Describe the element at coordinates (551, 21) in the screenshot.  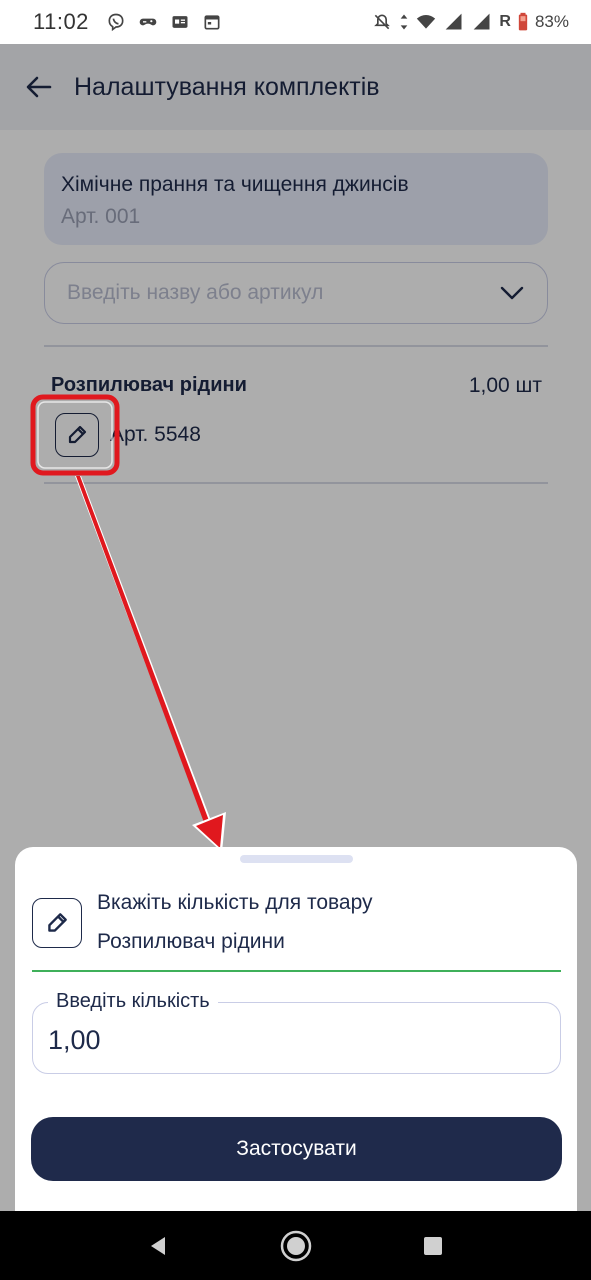
I see `battery-percent: 83%` at that location.